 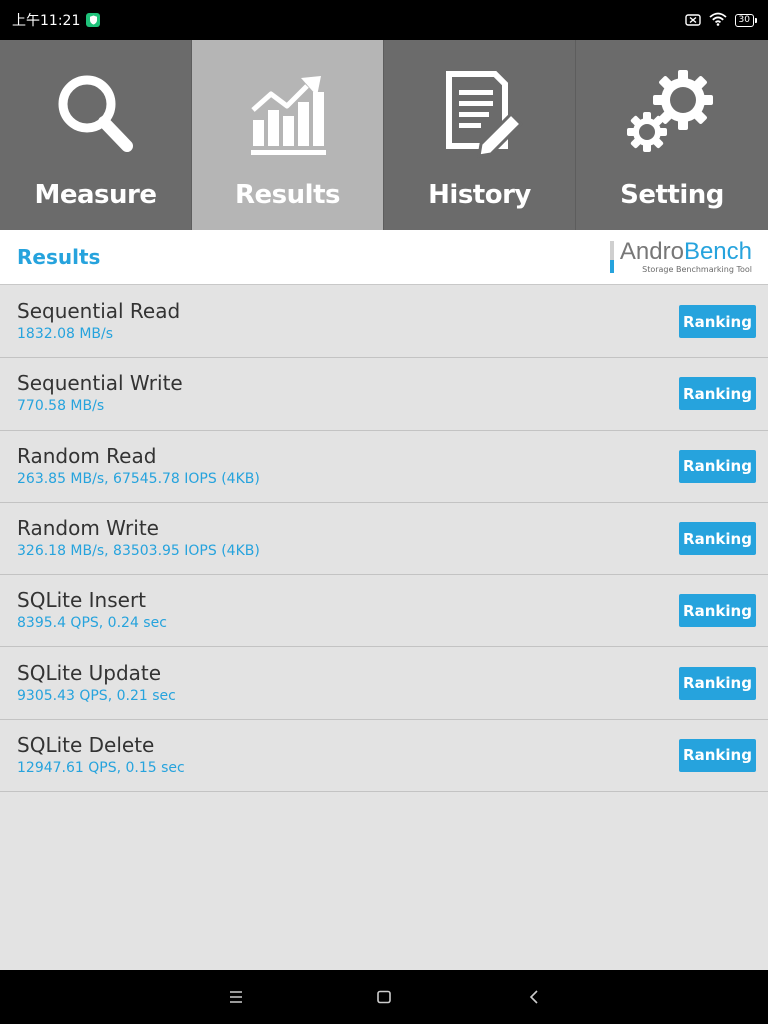 What do you see at coordinates (92, 623) in the screenshot?
I see `result-value: 8395.4 QPS, 0.24 sec` at bounding box center [92, 623].